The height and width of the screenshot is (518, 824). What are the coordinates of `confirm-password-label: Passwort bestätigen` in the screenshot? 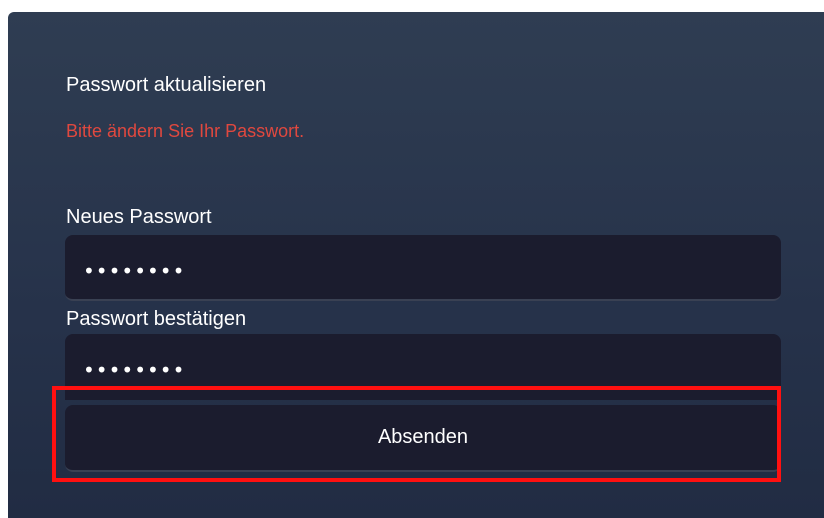 It's located at (156, 319).